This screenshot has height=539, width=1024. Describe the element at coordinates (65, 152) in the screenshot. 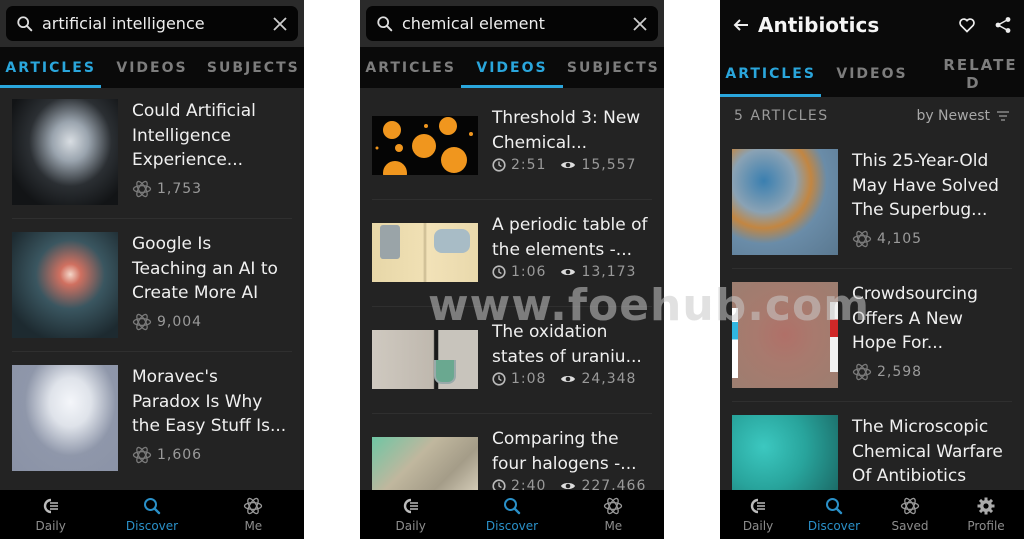

I see `thumbnail-robot-head-down` at that location.